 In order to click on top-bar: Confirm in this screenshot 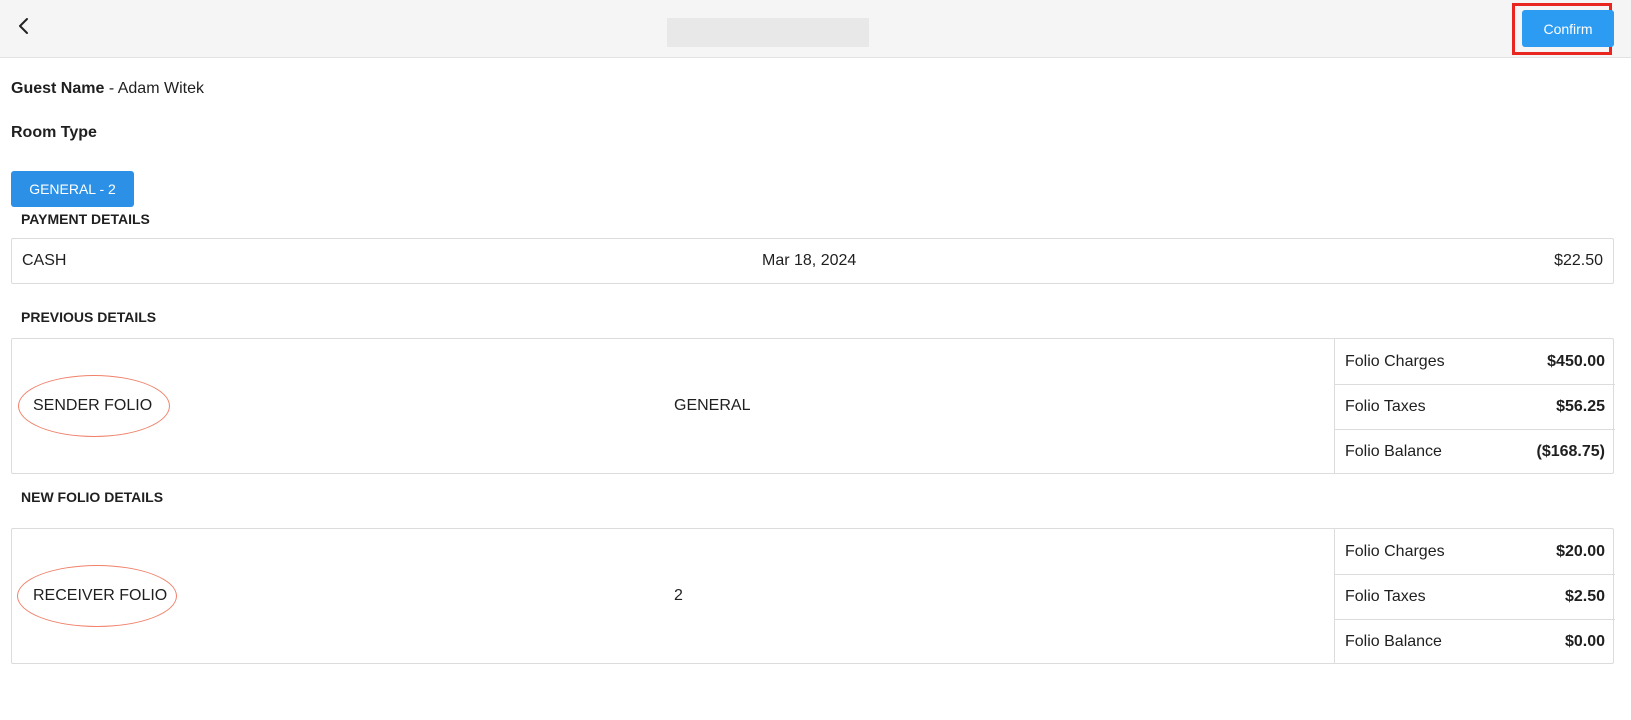, I will do `click(815, 29)`.